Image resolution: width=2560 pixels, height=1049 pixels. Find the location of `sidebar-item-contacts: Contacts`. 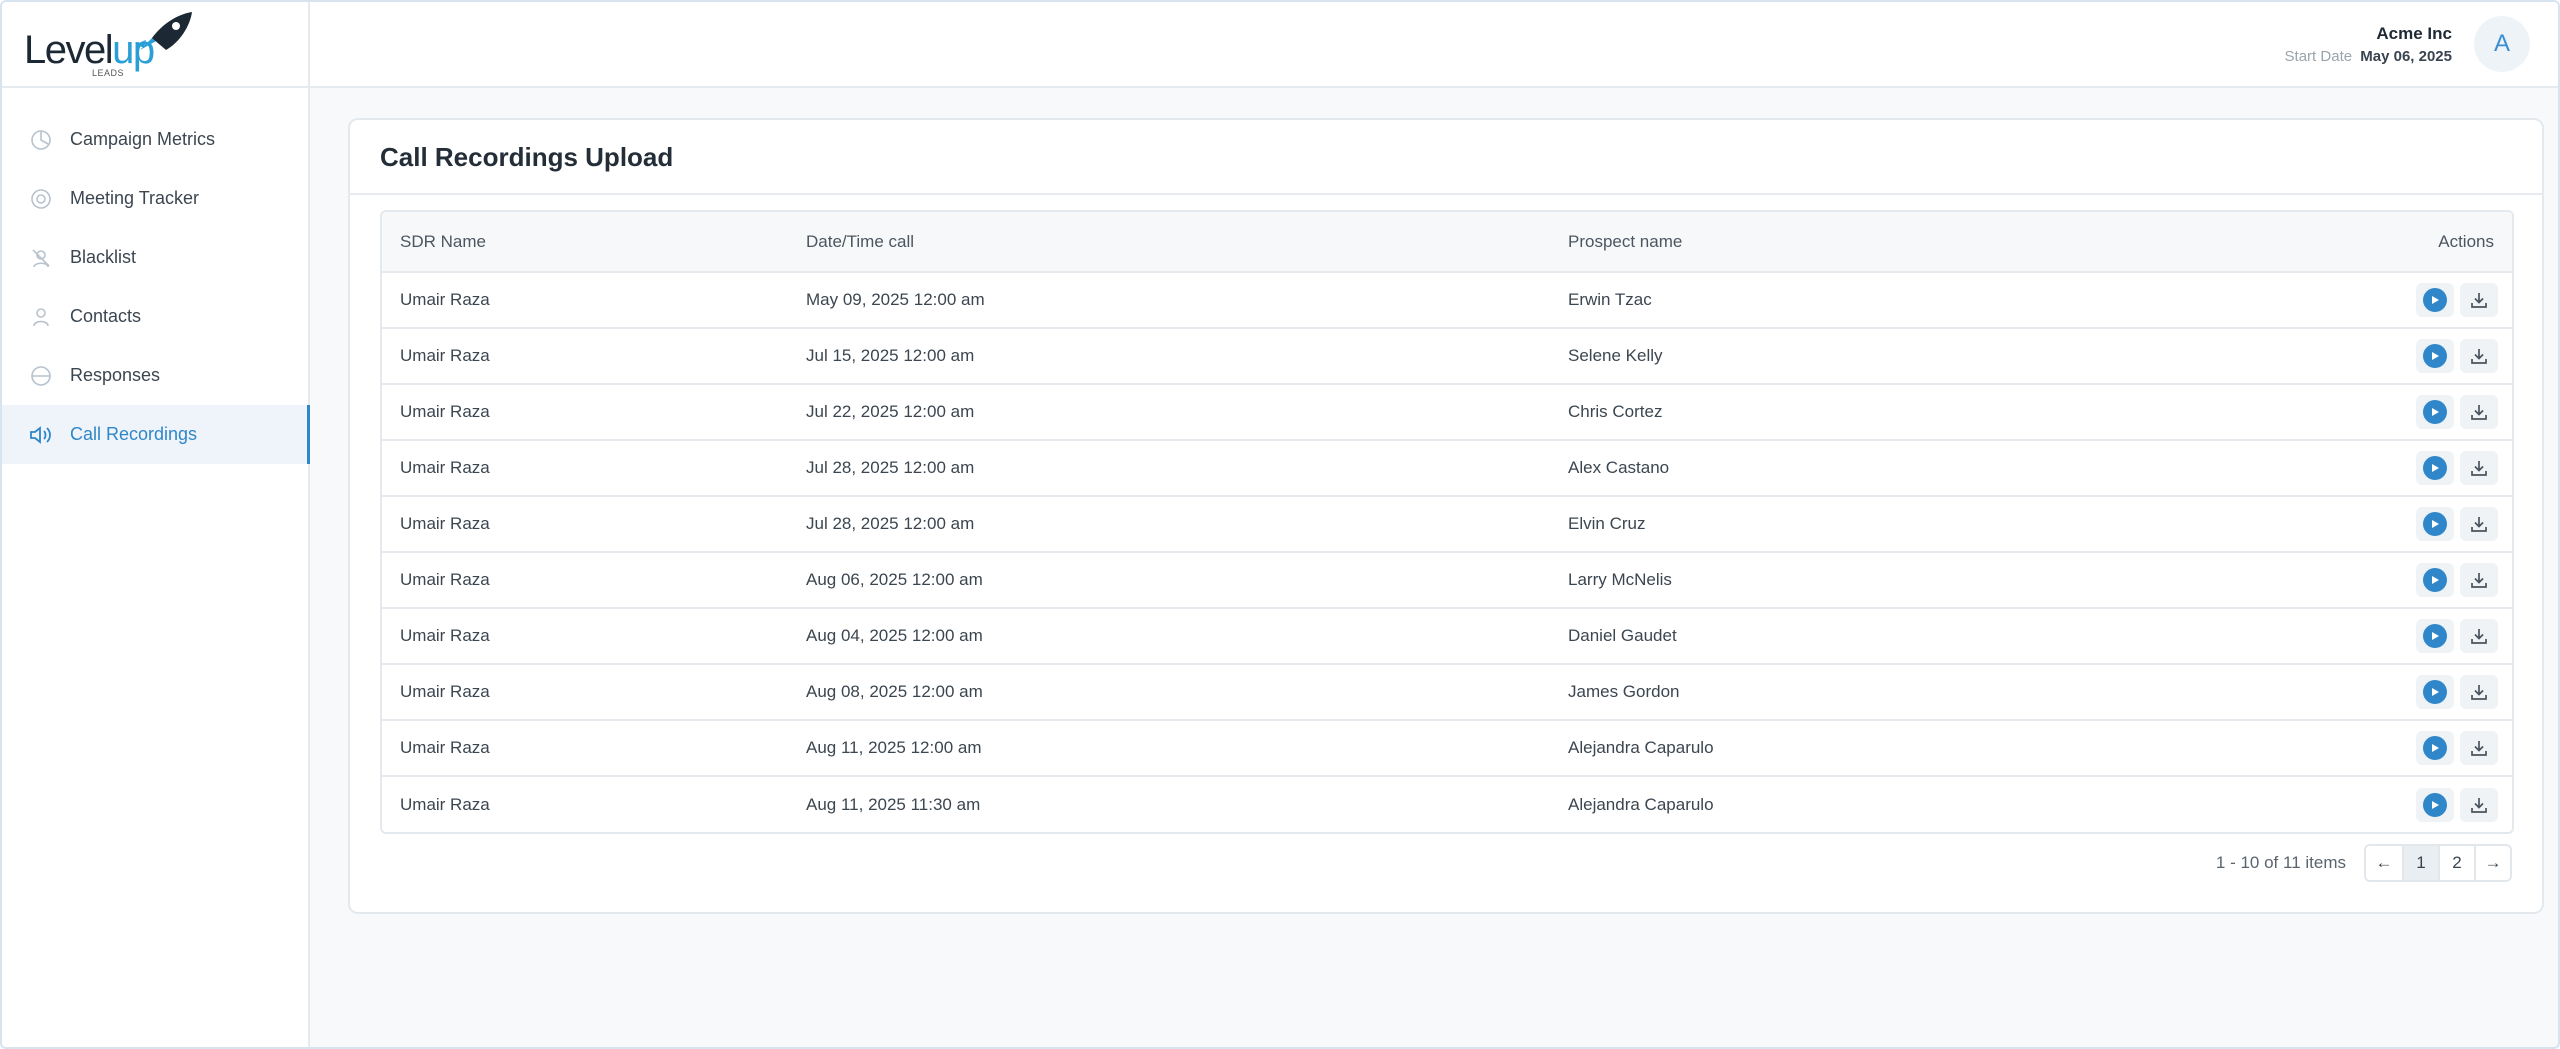

sidebar-item-contacts: Contacts is located at coordinates (155, 316).